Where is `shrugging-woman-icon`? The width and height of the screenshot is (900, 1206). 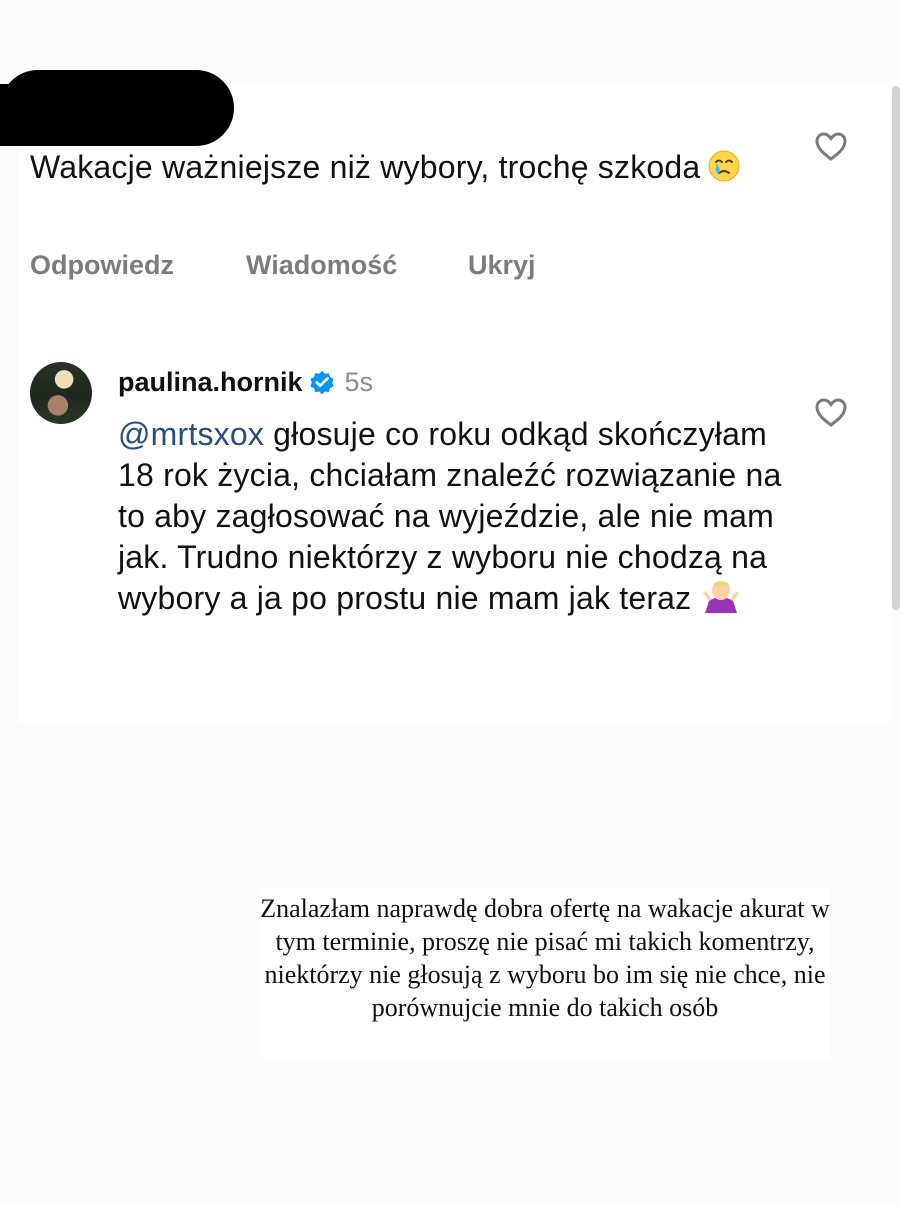
shrugging-woman-icon is located at coordinates (721, 596).